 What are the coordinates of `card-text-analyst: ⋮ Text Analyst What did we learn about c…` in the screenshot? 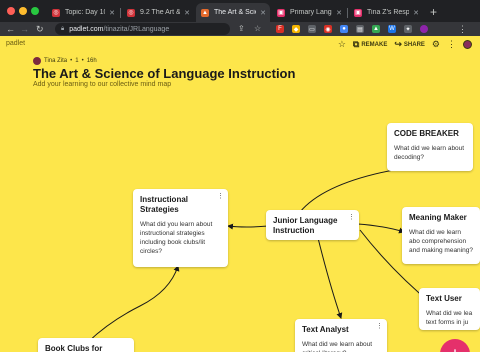 It's located at (341, 335).